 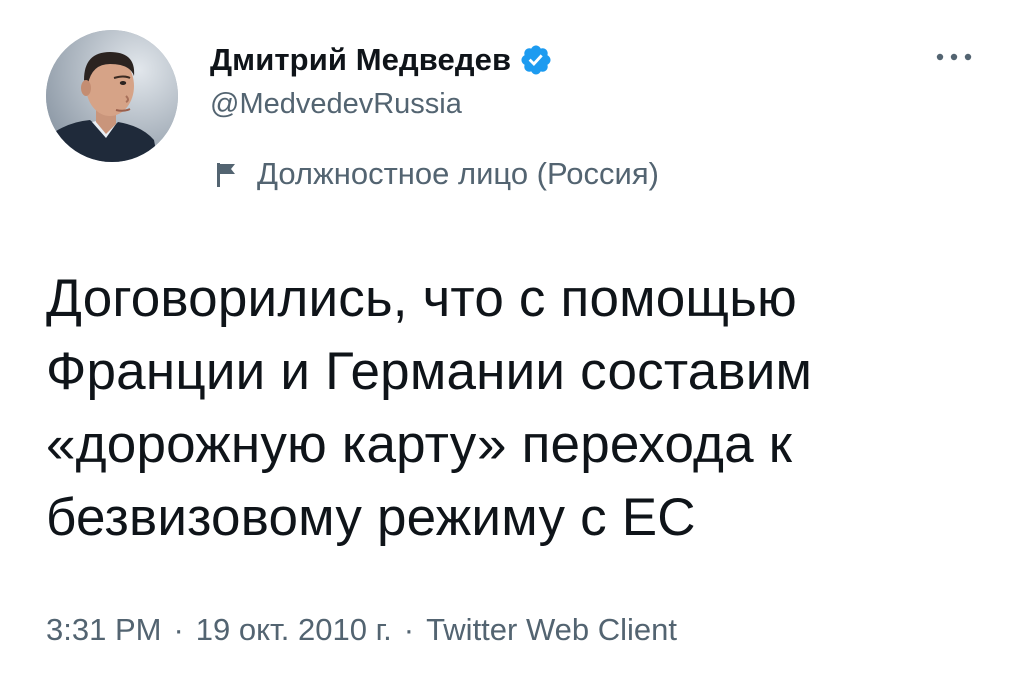 What do you see at coordinates (360, 60) in the screenshot?
I see `author-name: Дмитрий Медведев` at bounding box center [360, 60].